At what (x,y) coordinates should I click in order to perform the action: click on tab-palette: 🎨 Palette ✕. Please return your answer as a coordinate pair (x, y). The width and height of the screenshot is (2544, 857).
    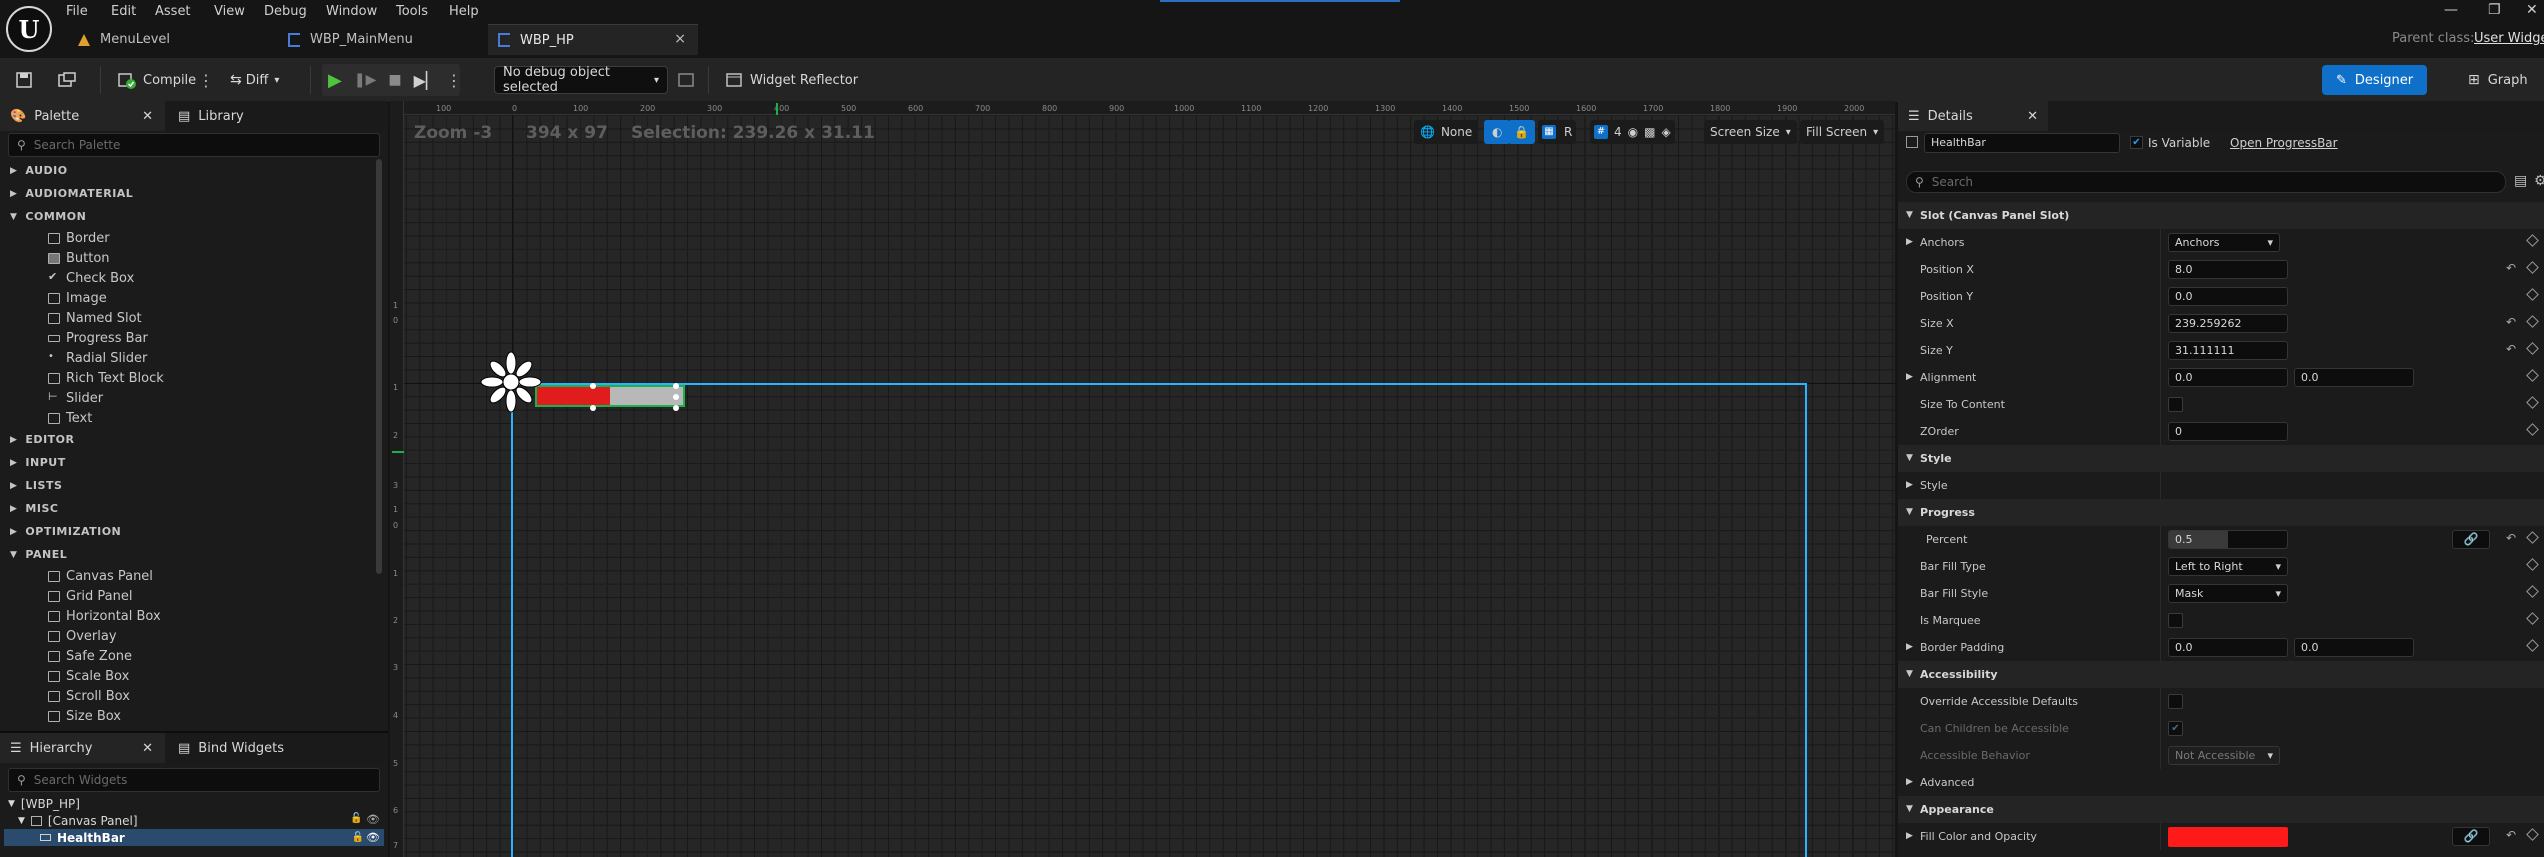
    Looking at the image, I should click on (82, 116).